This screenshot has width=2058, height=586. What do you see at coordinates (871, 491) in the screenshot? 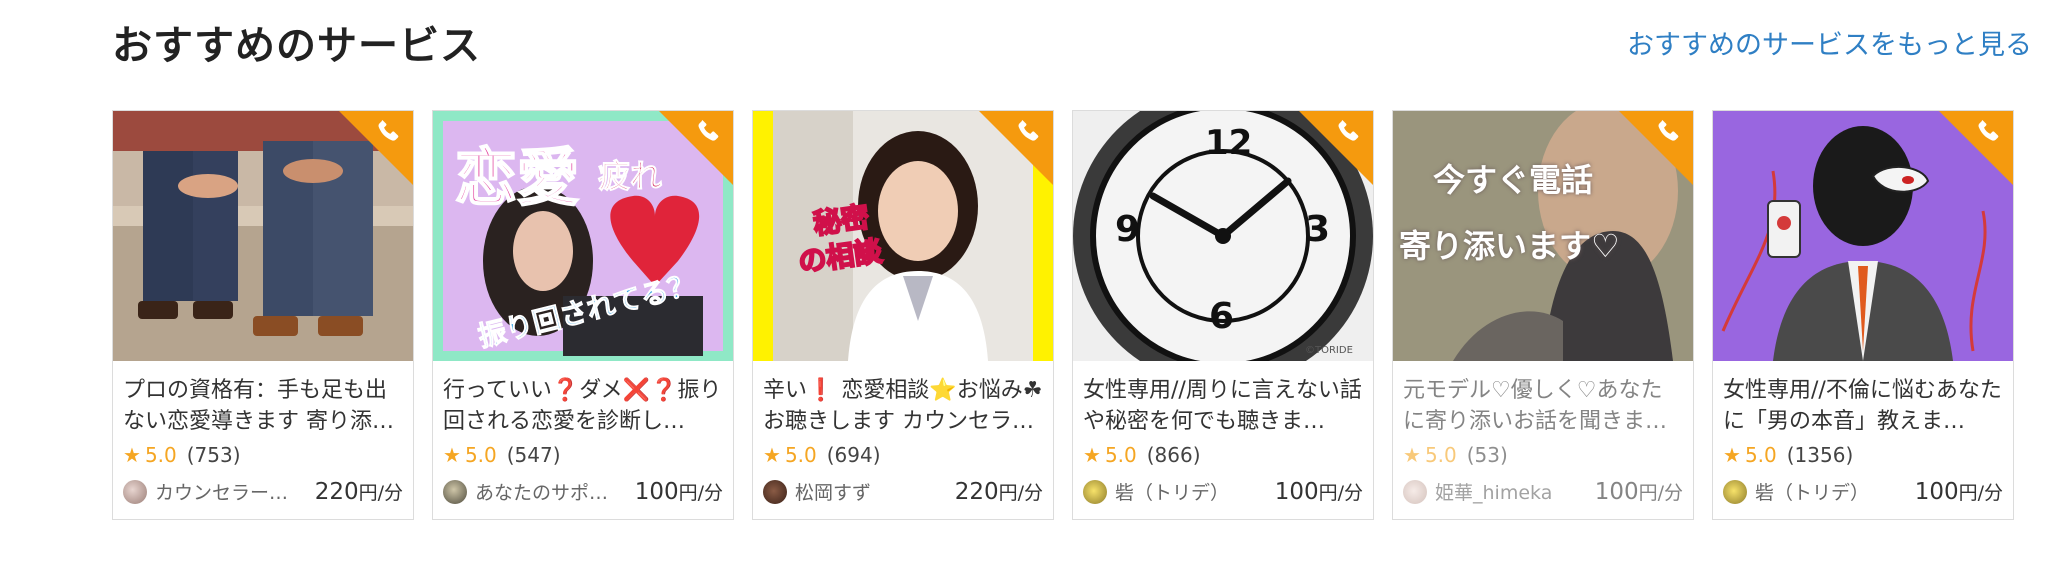
I see `seller-name: 松岡すず` at bounding box center [871, 491].